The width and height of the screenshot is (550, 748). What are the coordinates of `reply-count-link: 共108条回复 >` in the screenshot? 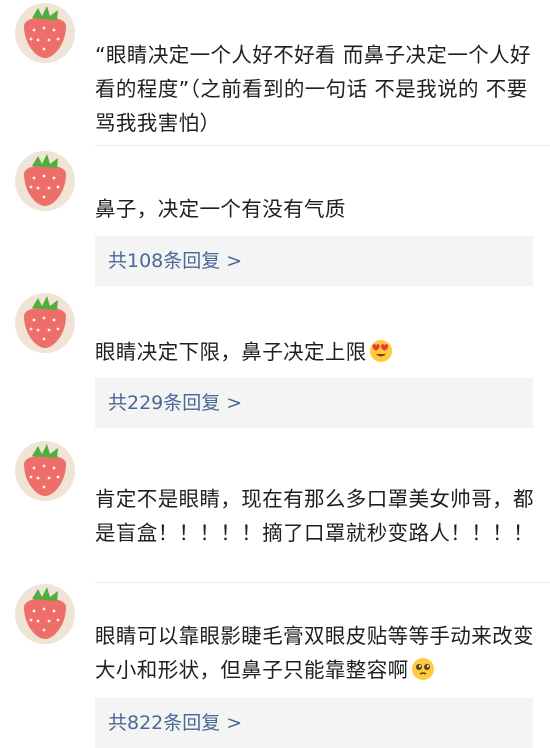 It's located at (314, 261).